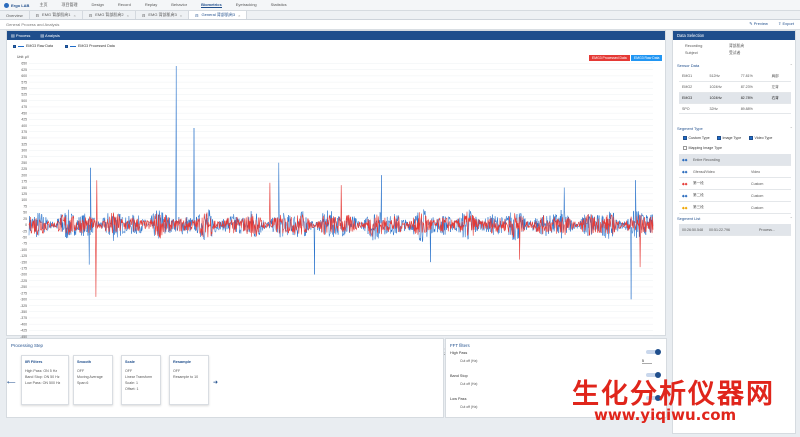 This screenshot has height=437, width=800. What do you see at coordinates (24, 157) in the screenshot?
I see `y-tick-label: 275` at bounding box center [24, 157].